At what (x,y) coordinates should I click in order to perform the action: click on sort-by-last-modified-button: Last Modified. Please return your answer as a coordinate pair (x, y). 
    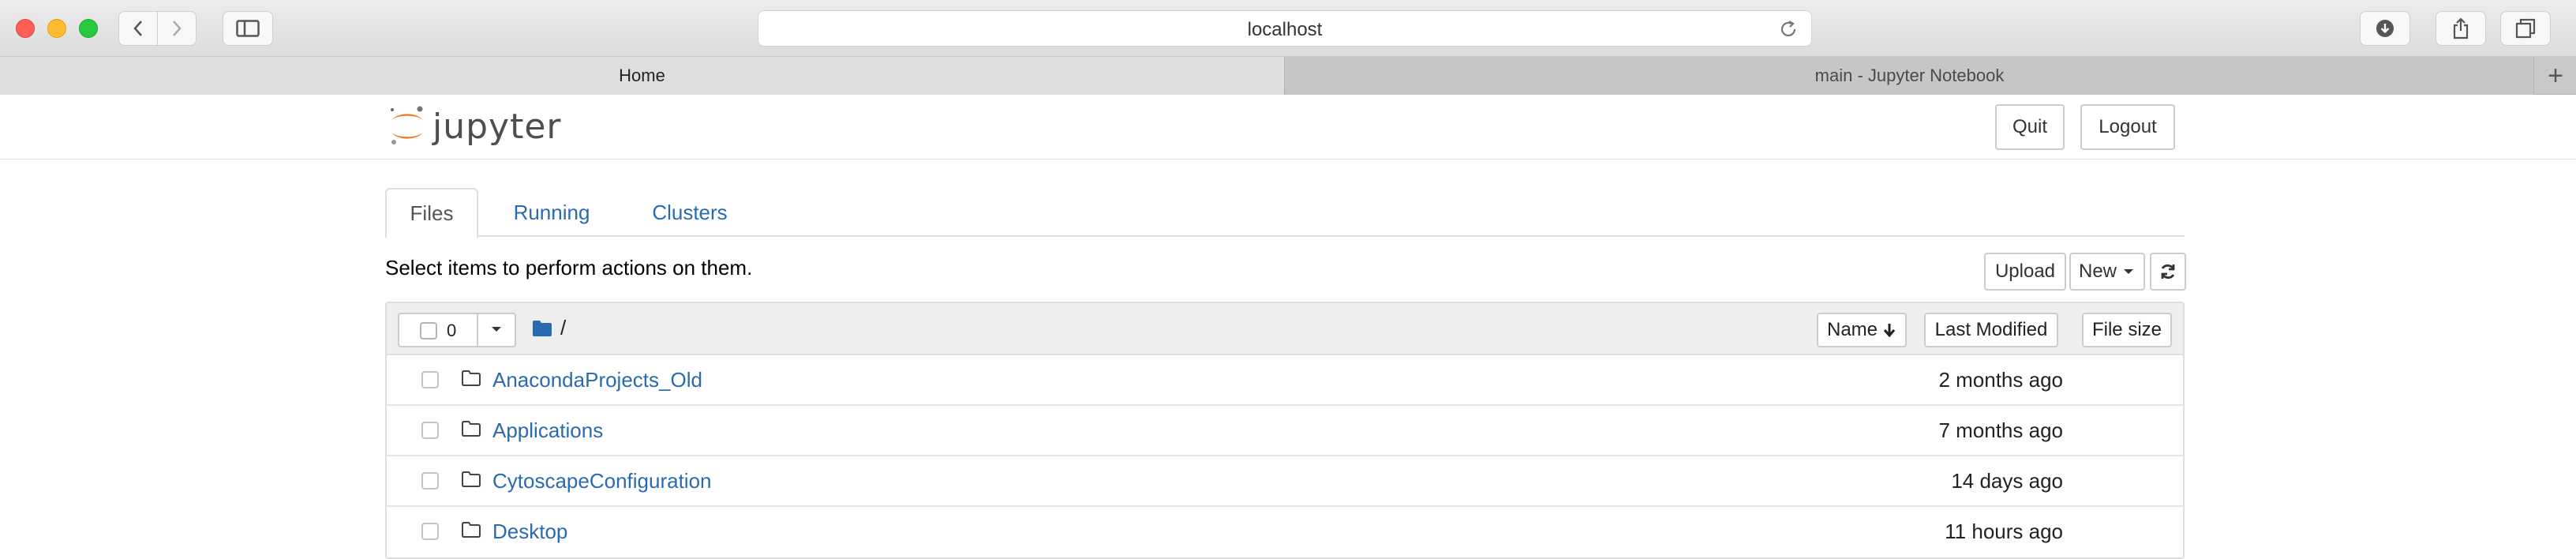
    Looking at the image, I should click on (1991, 330).